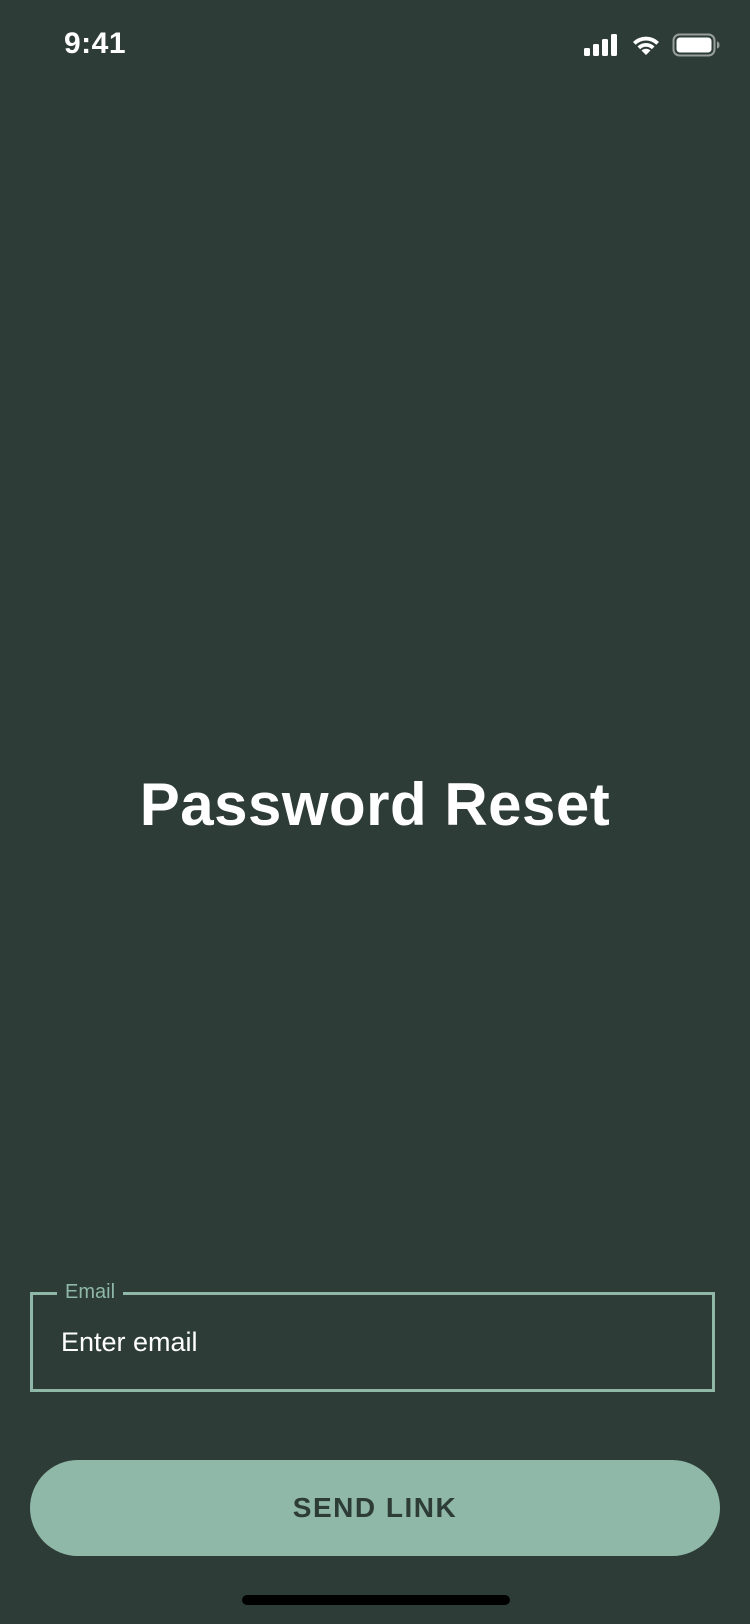 This screenshot has width=750, height=1624. I want to click on battery-icon, so click(696, 45).